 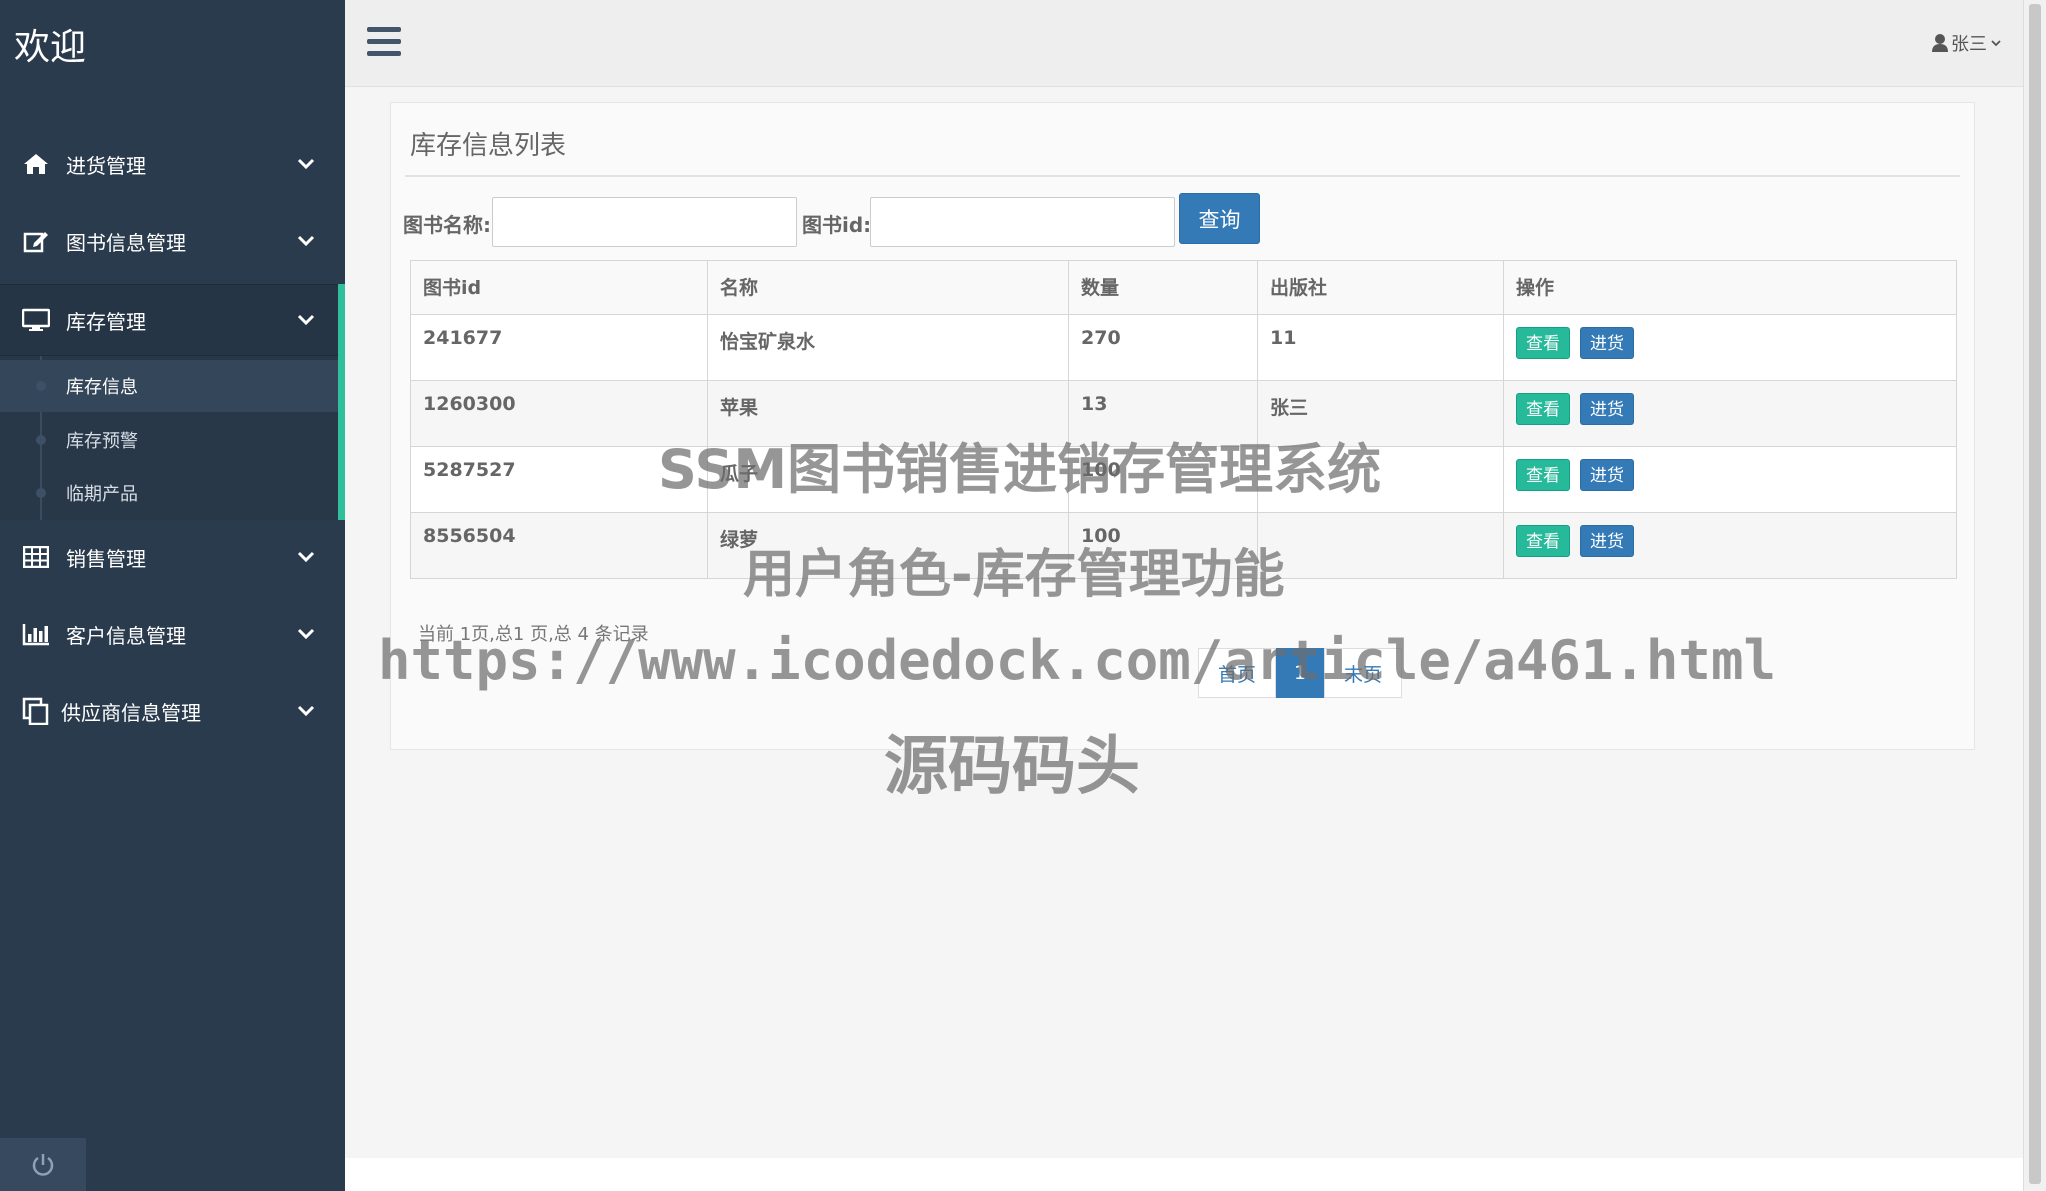 What do you see at coordinates (1182, 176) in the screenshot?
I see `divider` at bounding box center [1182, 176].